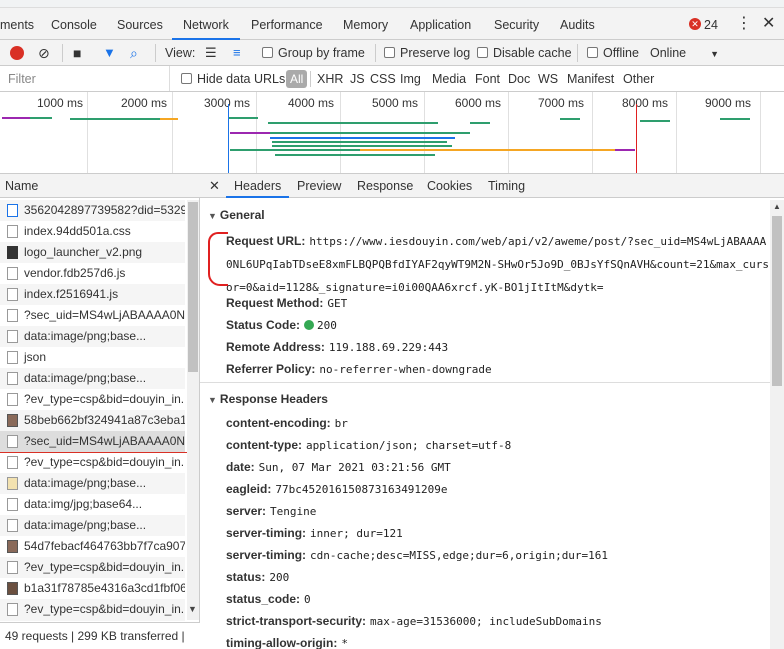 The image size is (784, 649). What do you see at coordinates (330, 79) in the screenshot?
I see `filter-type-xhr: XHR` at bounding box center [330, 79].